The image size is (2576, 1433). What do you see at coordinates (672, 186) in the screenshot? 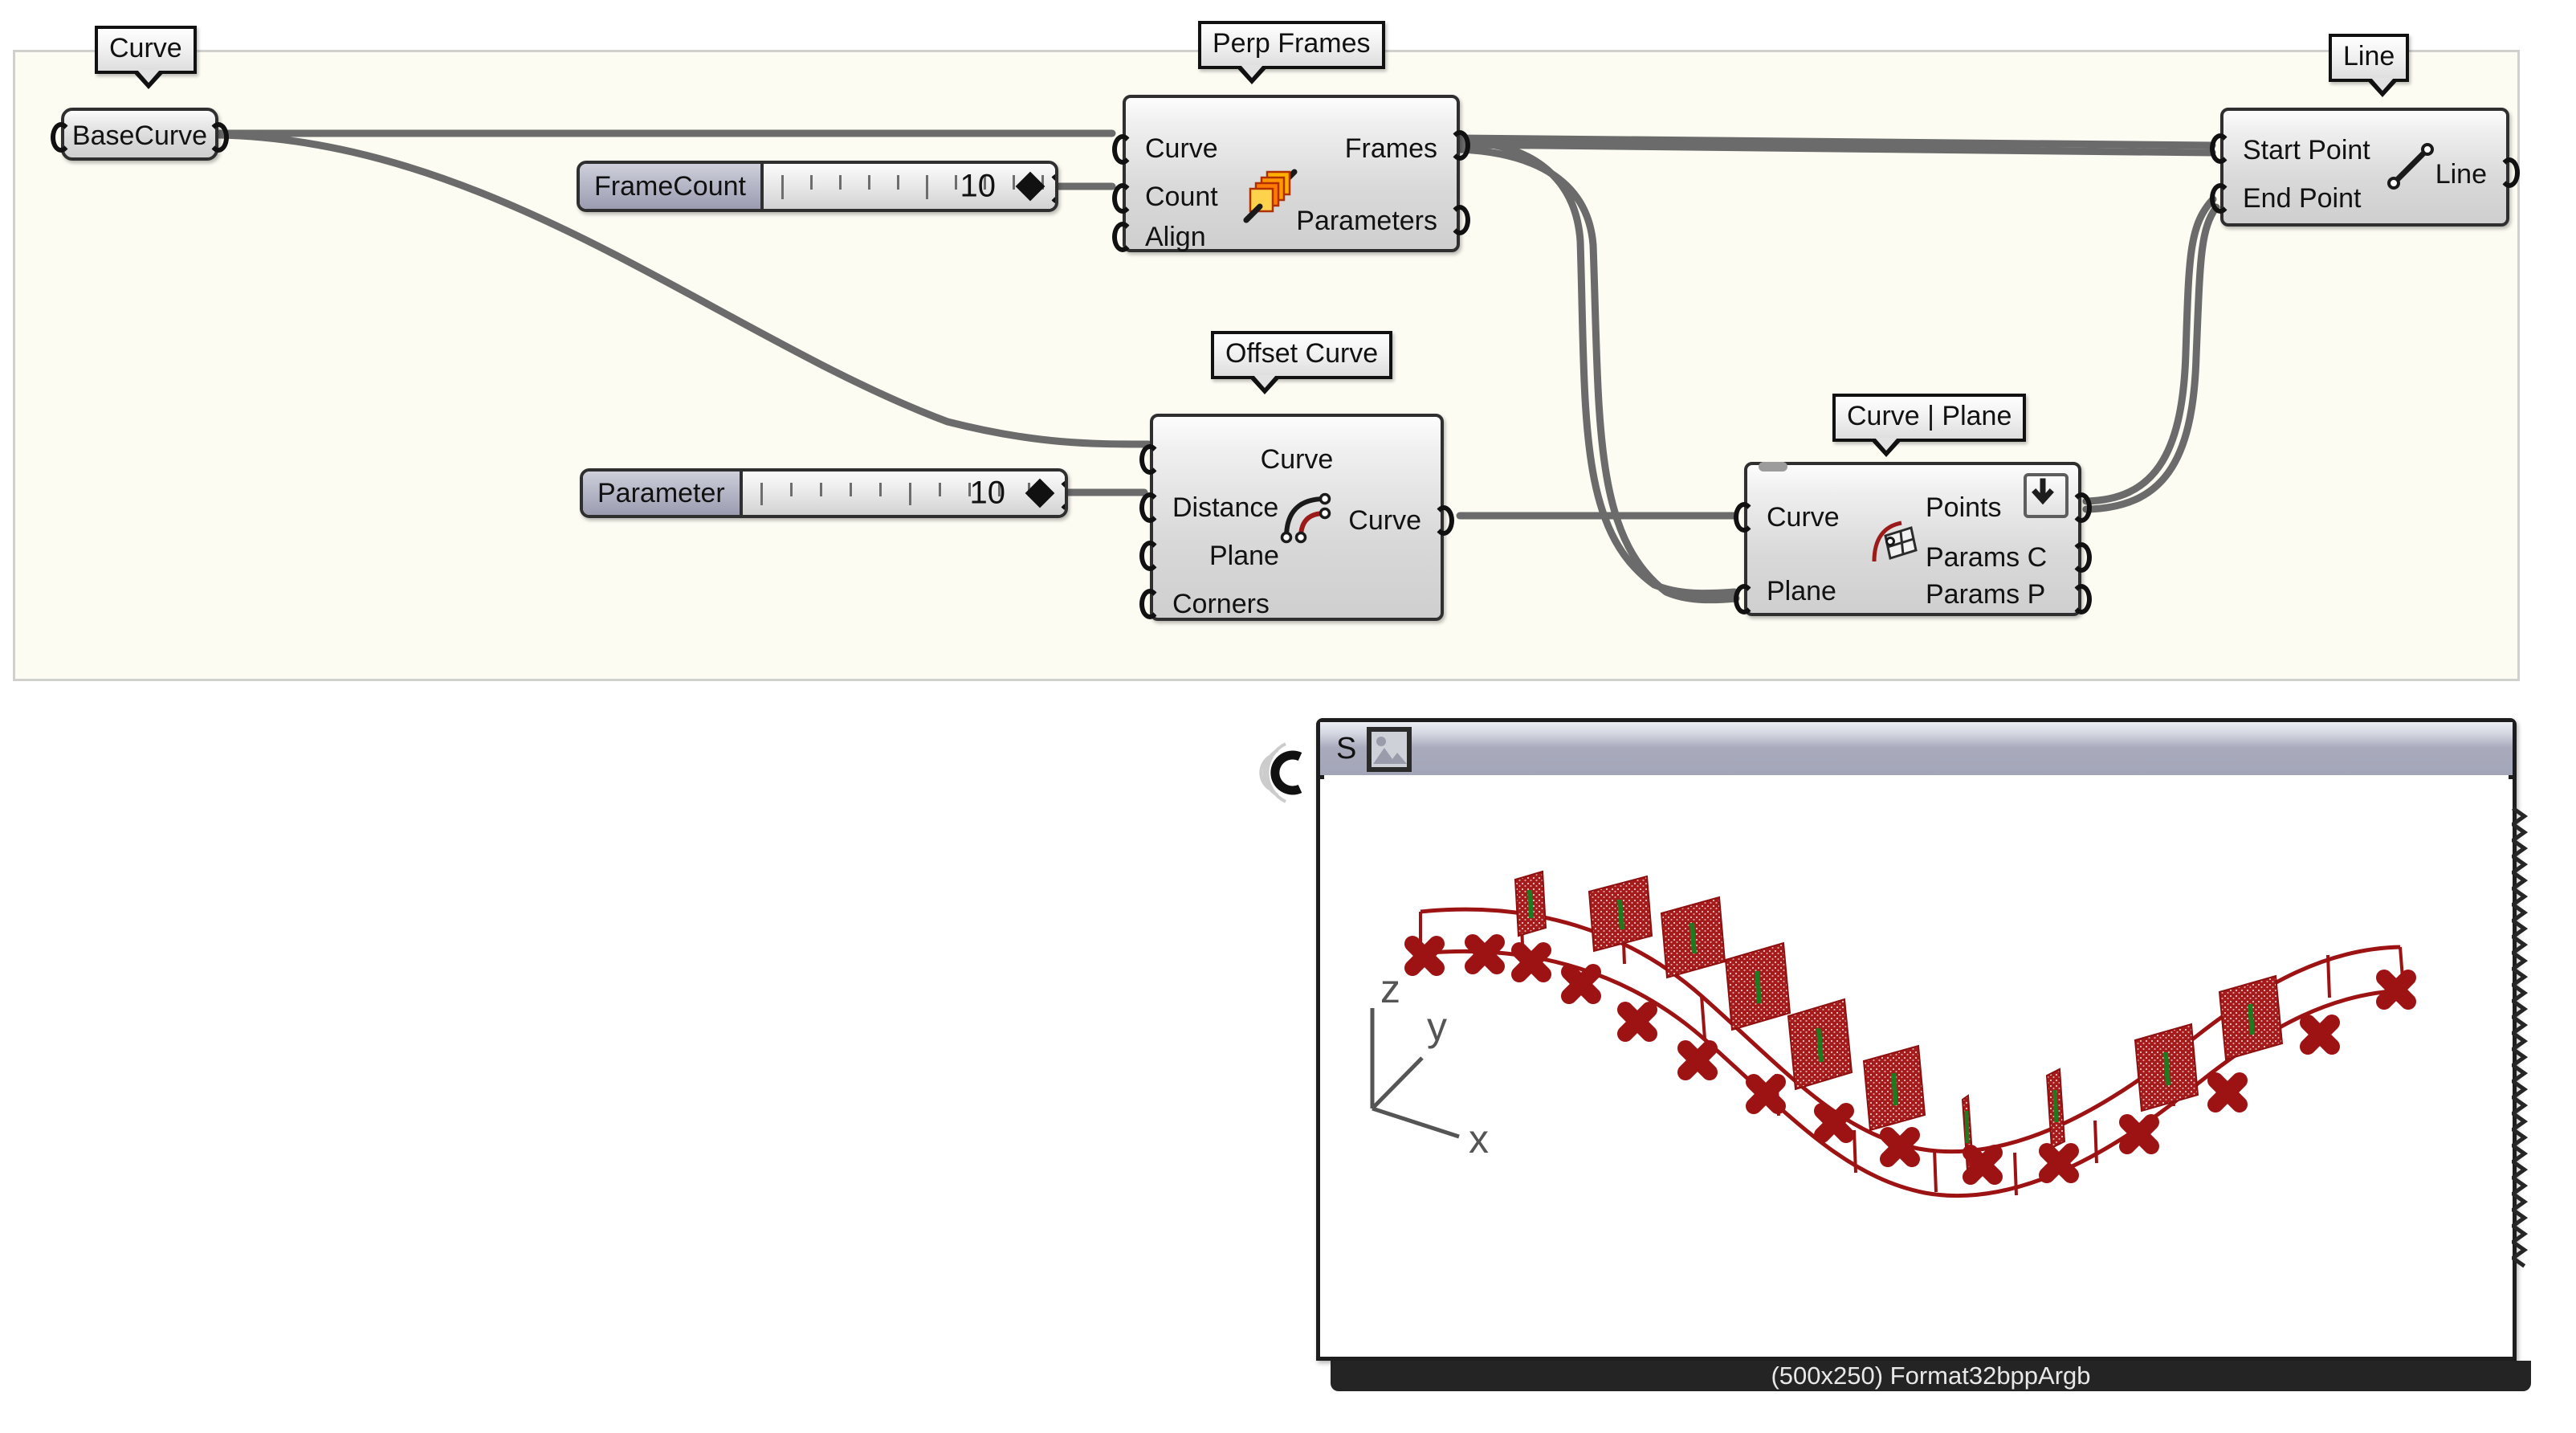
I see `slider-framecount-name: FrameCount` at bounding box center [672, 186].